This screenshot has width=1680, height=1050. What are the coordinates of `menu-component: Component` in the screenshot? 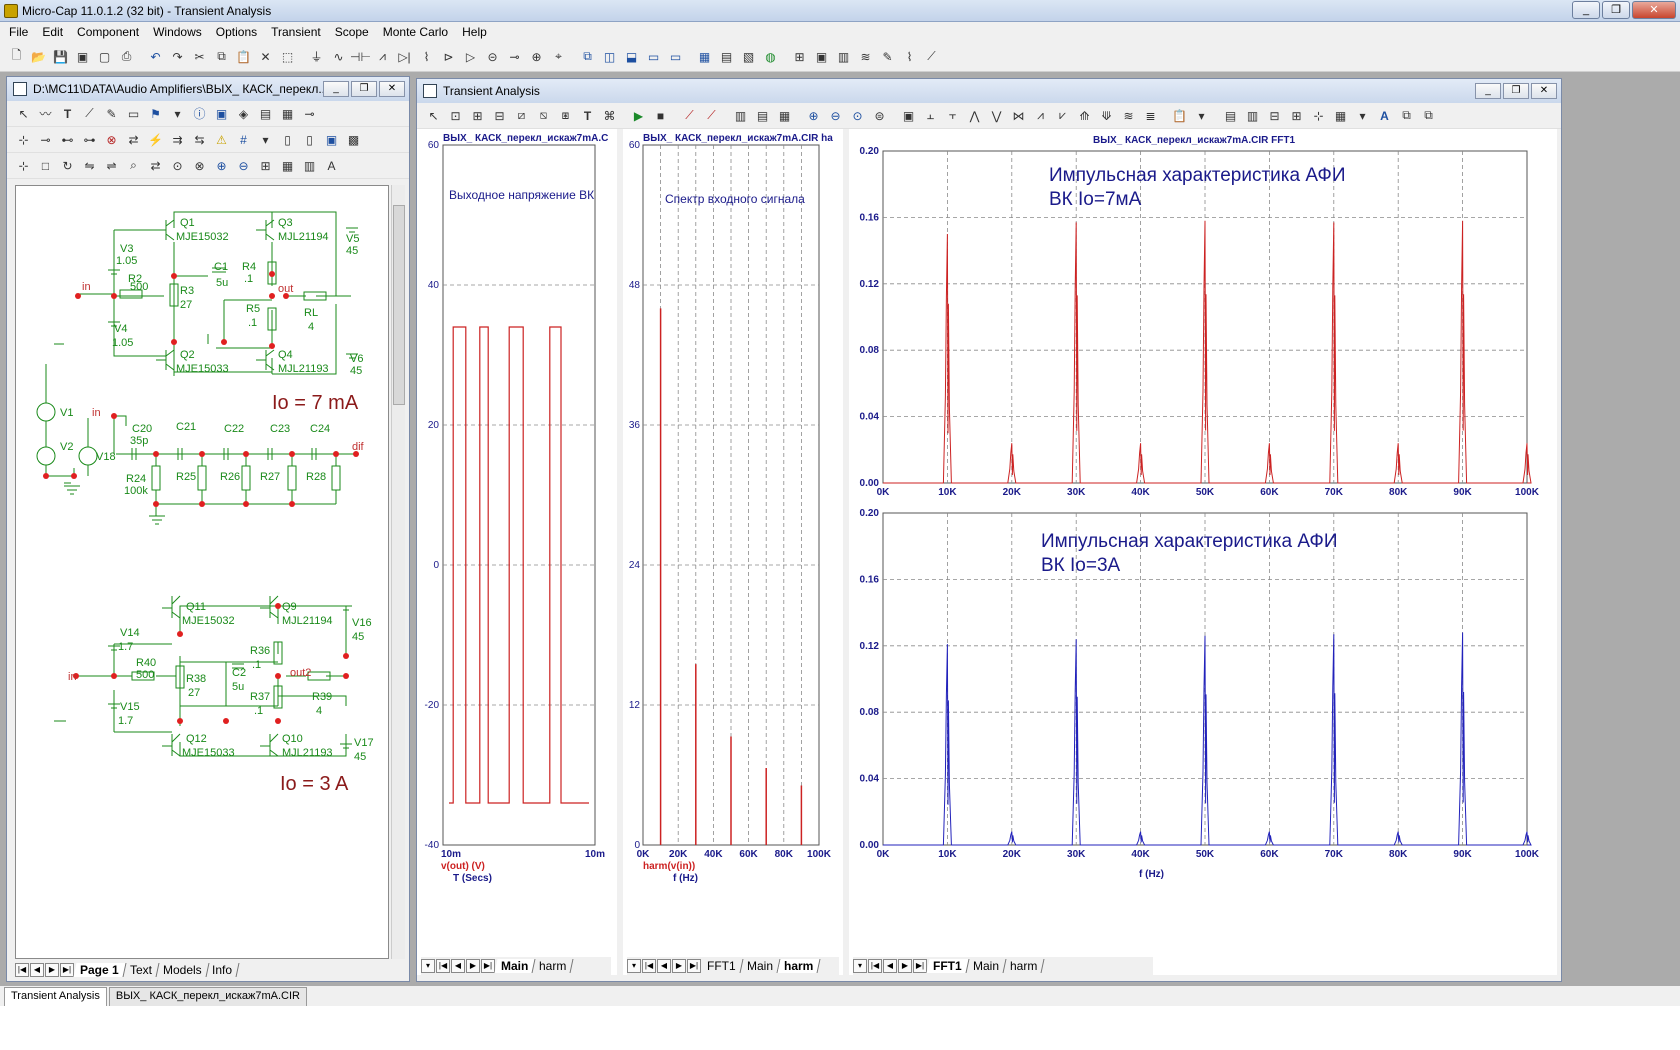 It's located at (108, 32).